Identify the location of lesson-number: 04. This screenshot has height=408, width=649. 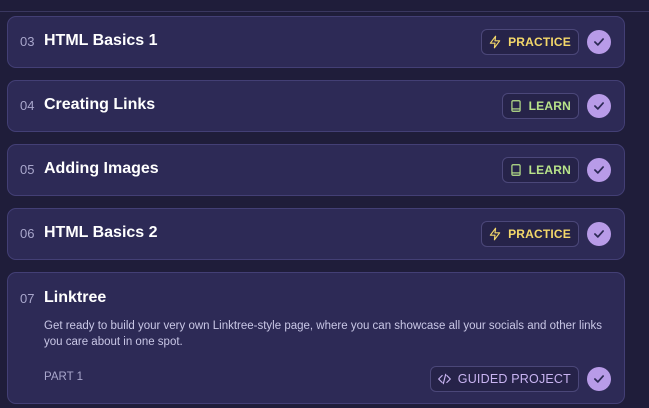
(27, 105).